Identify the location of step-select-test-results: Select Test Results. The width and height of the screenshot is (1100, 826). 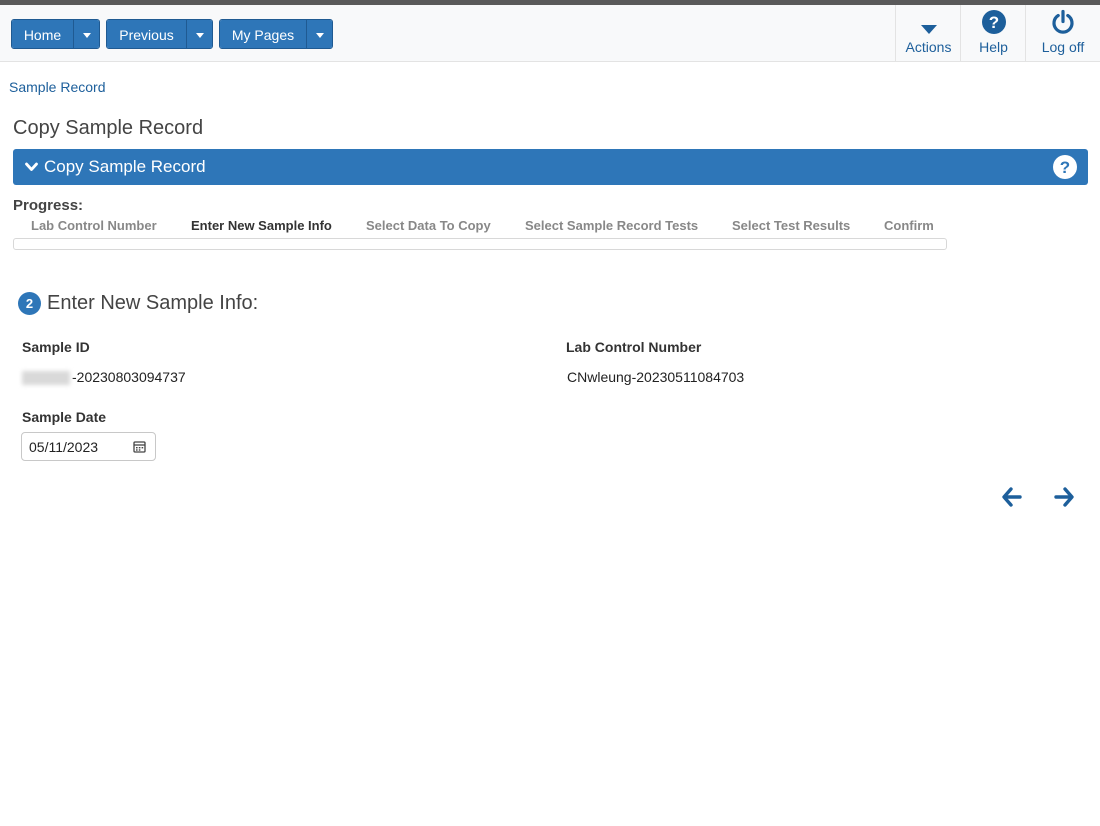
(791, 225).